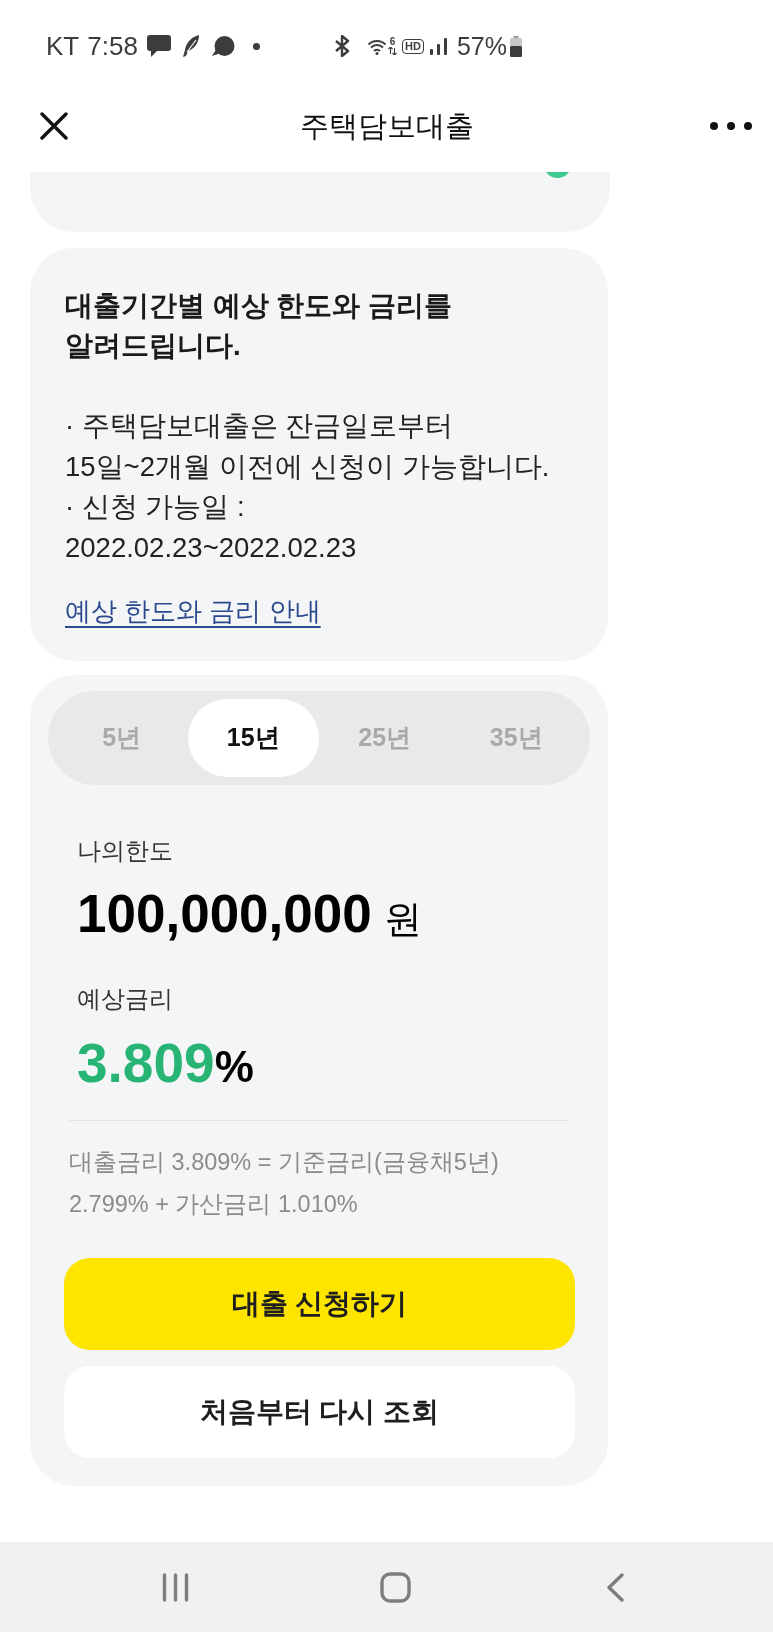 Image resolution: width=773 pixels, height=1632 pixels. What do you see at coordinates (308, 446) in the screenshot?
I see `info-note: · 주택담보대출은 잔금일로부터 15일~2개월 이전에 신청이 가능합니다.` at bounding box center [308, 446].